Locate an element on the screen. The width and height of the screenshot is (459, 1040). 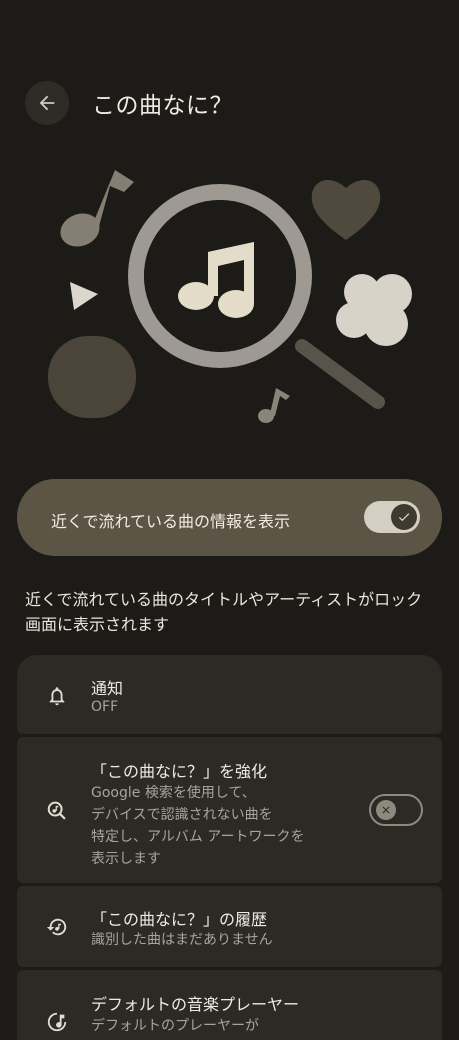
history-subtitle: 識別した曲はまだありません is located at coordinates (182, 940).